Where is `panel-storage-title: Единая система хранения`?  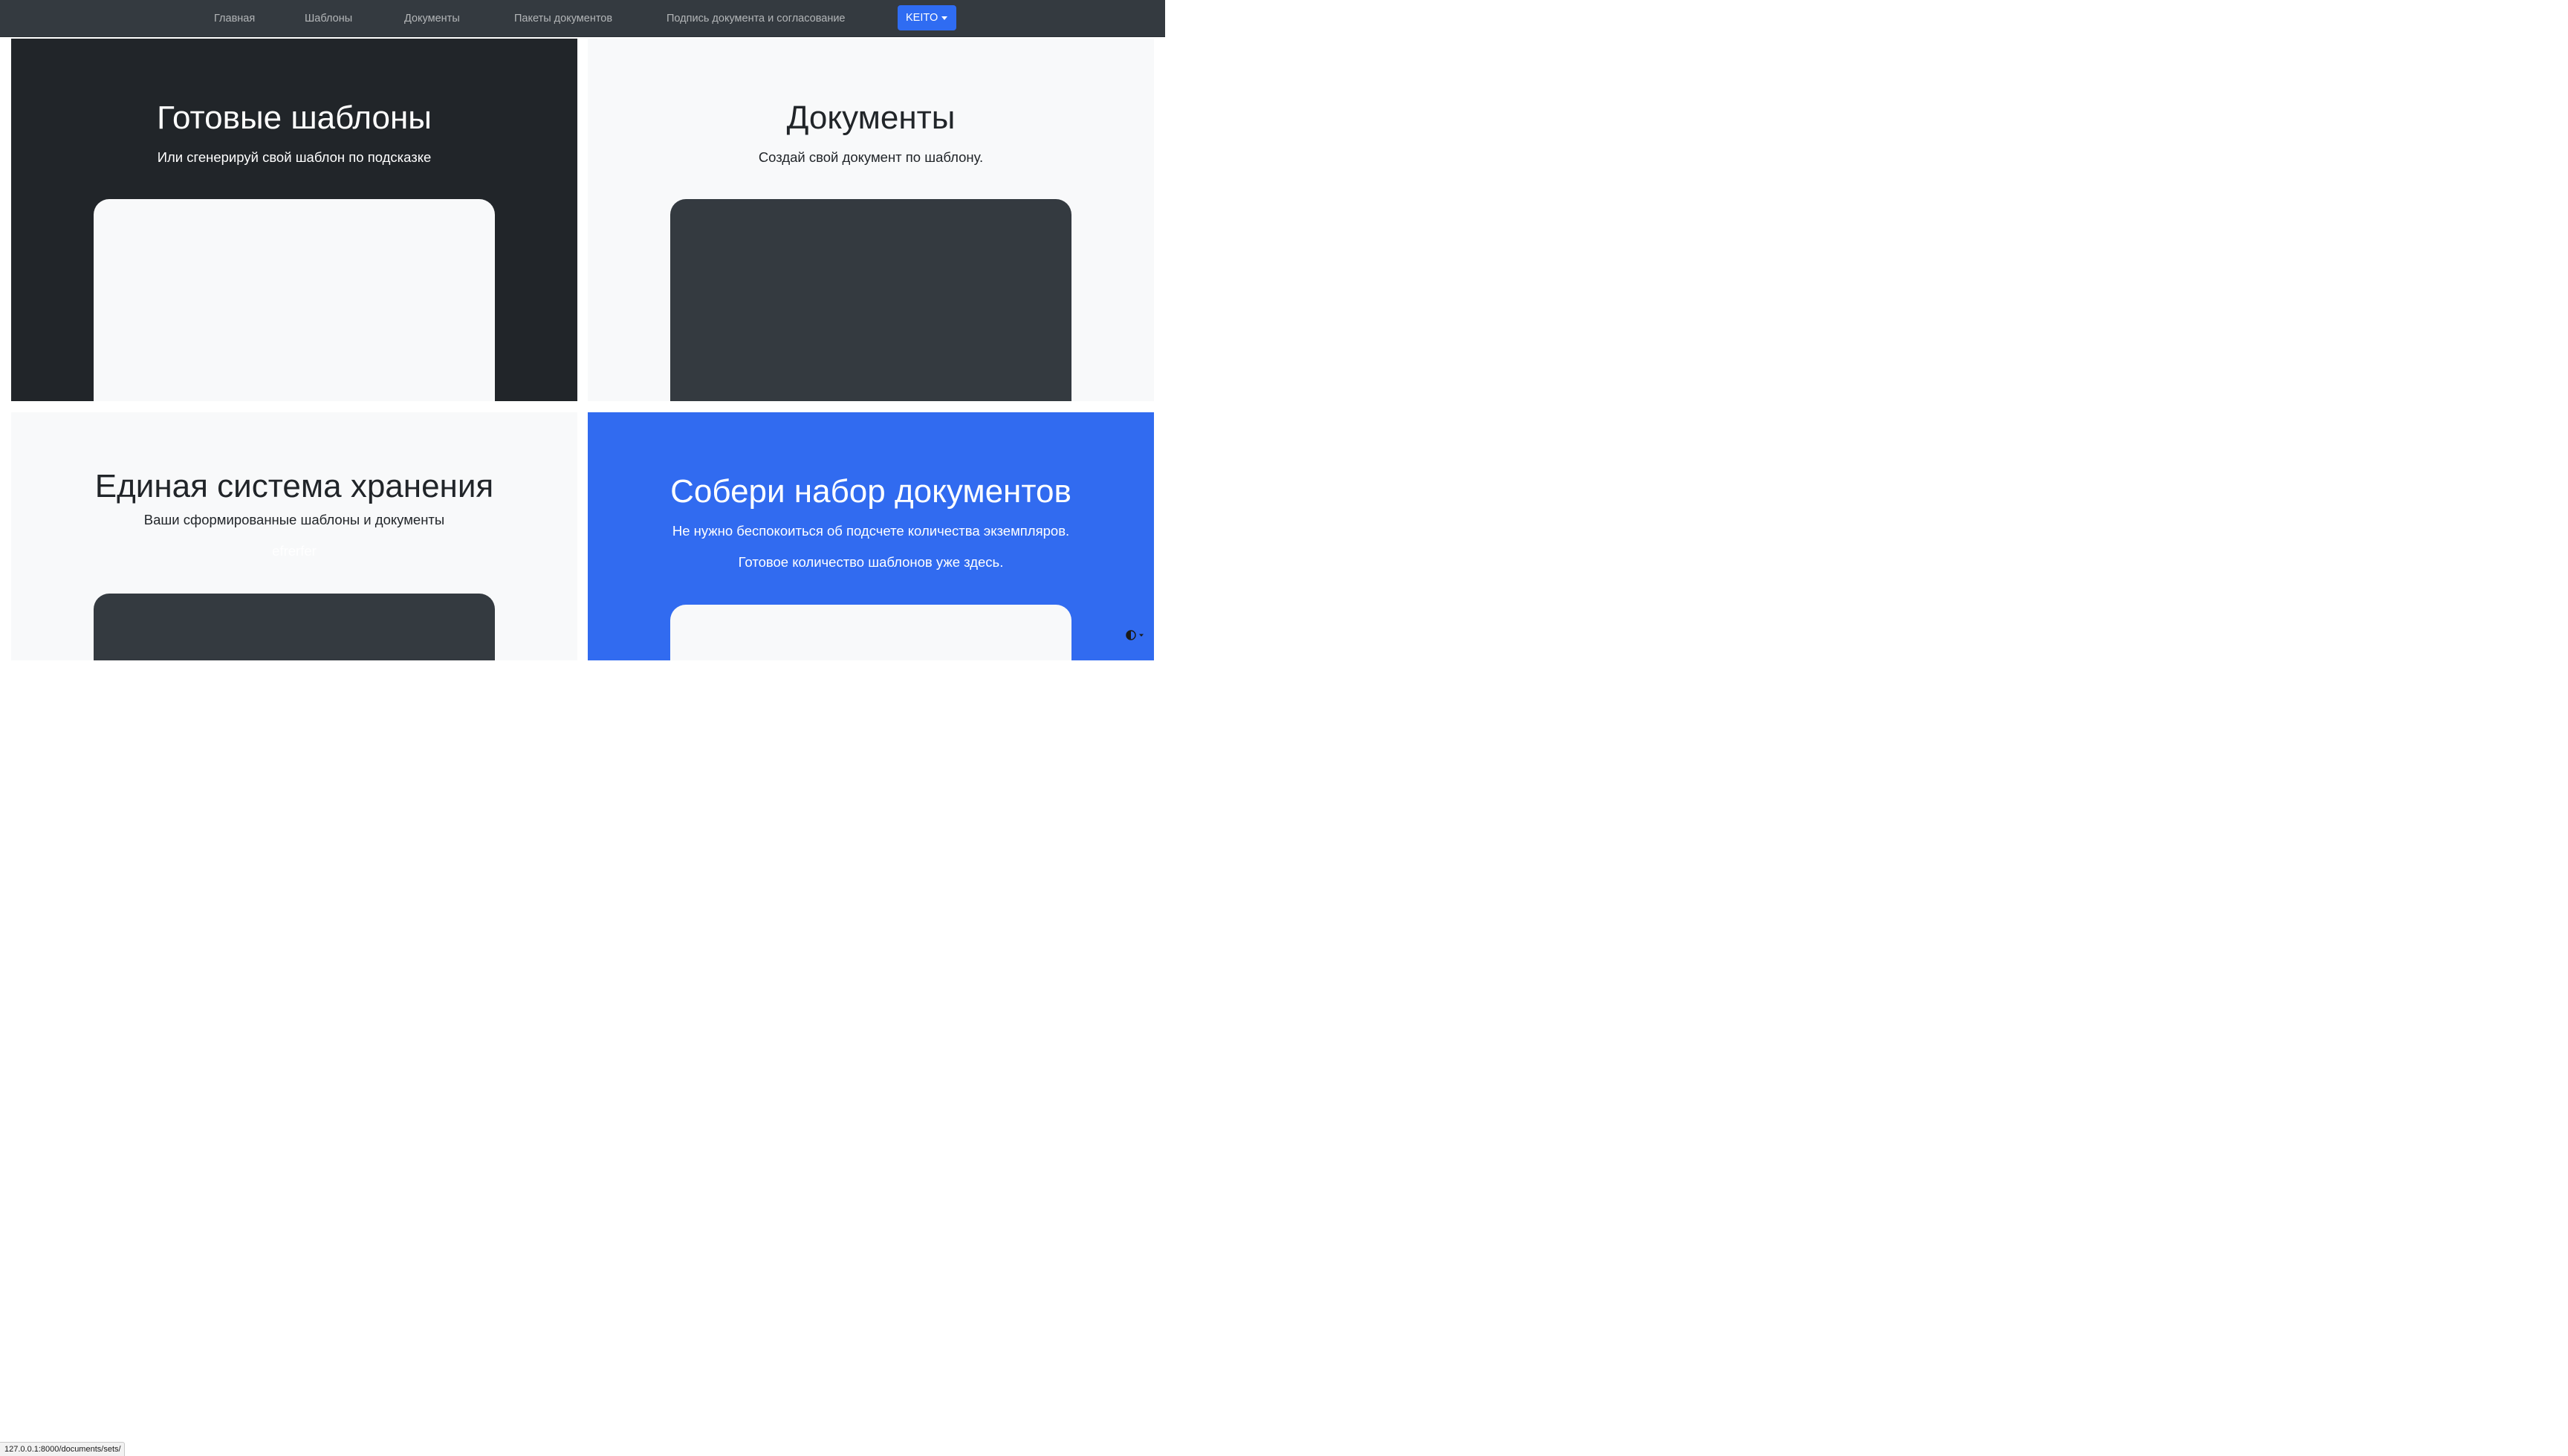
panel-storage-title: Единая система хранения is located at coordinates (294, 486).